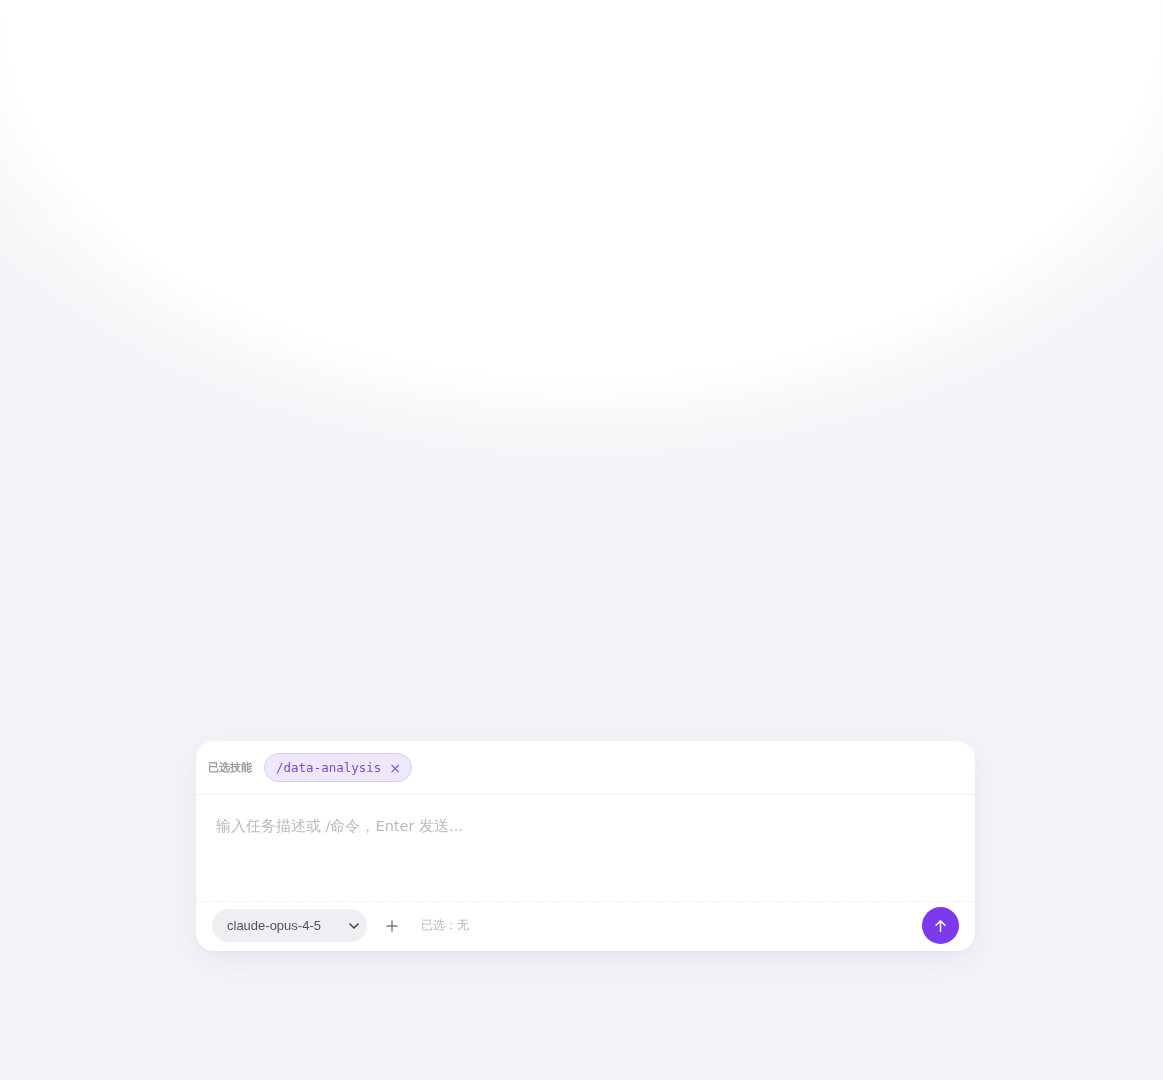 Image resolution: width=1163 pixels, height=1080 pixels. What do you see at coordinates (354, 925) in the screenshot?
I see `chevron-down-icon` at bounding box center [354, 925].